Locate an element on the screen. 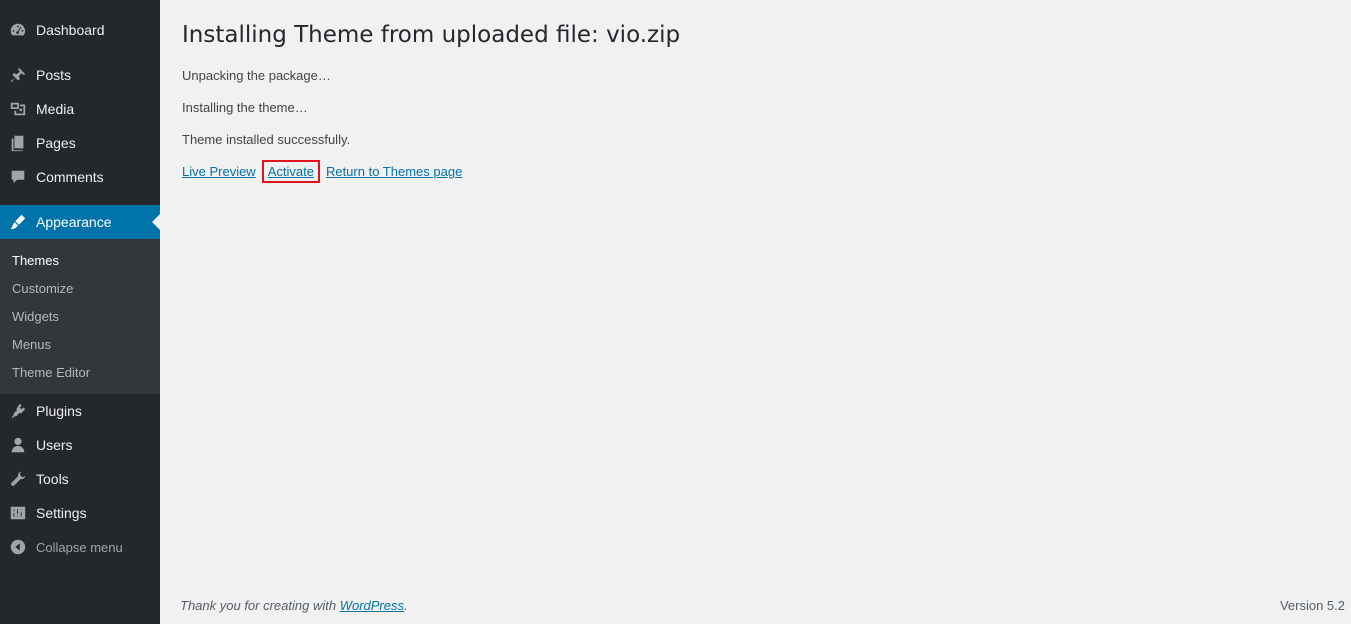  menu-users-label: Users is located at coordinates (54, 445).